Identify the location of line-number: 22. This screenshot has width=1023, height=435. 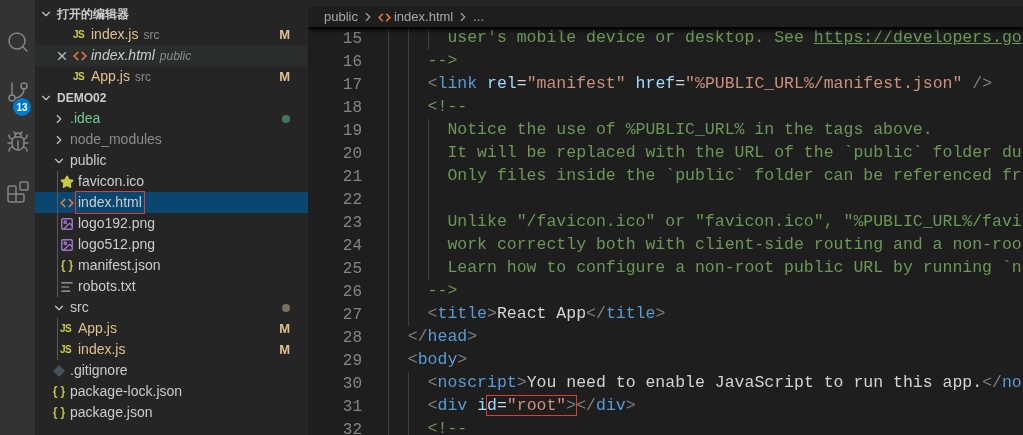
(351, 200).